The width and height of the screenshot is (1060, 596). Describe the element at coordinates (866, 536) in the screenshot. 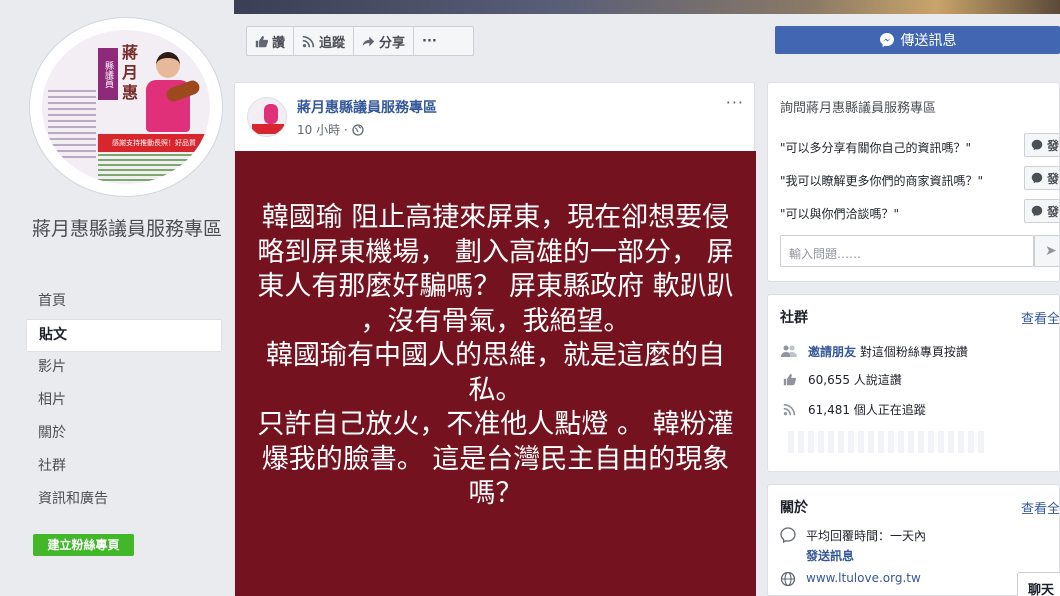

I see `response-time-text: 平均回覆時間：一天內` at that location.